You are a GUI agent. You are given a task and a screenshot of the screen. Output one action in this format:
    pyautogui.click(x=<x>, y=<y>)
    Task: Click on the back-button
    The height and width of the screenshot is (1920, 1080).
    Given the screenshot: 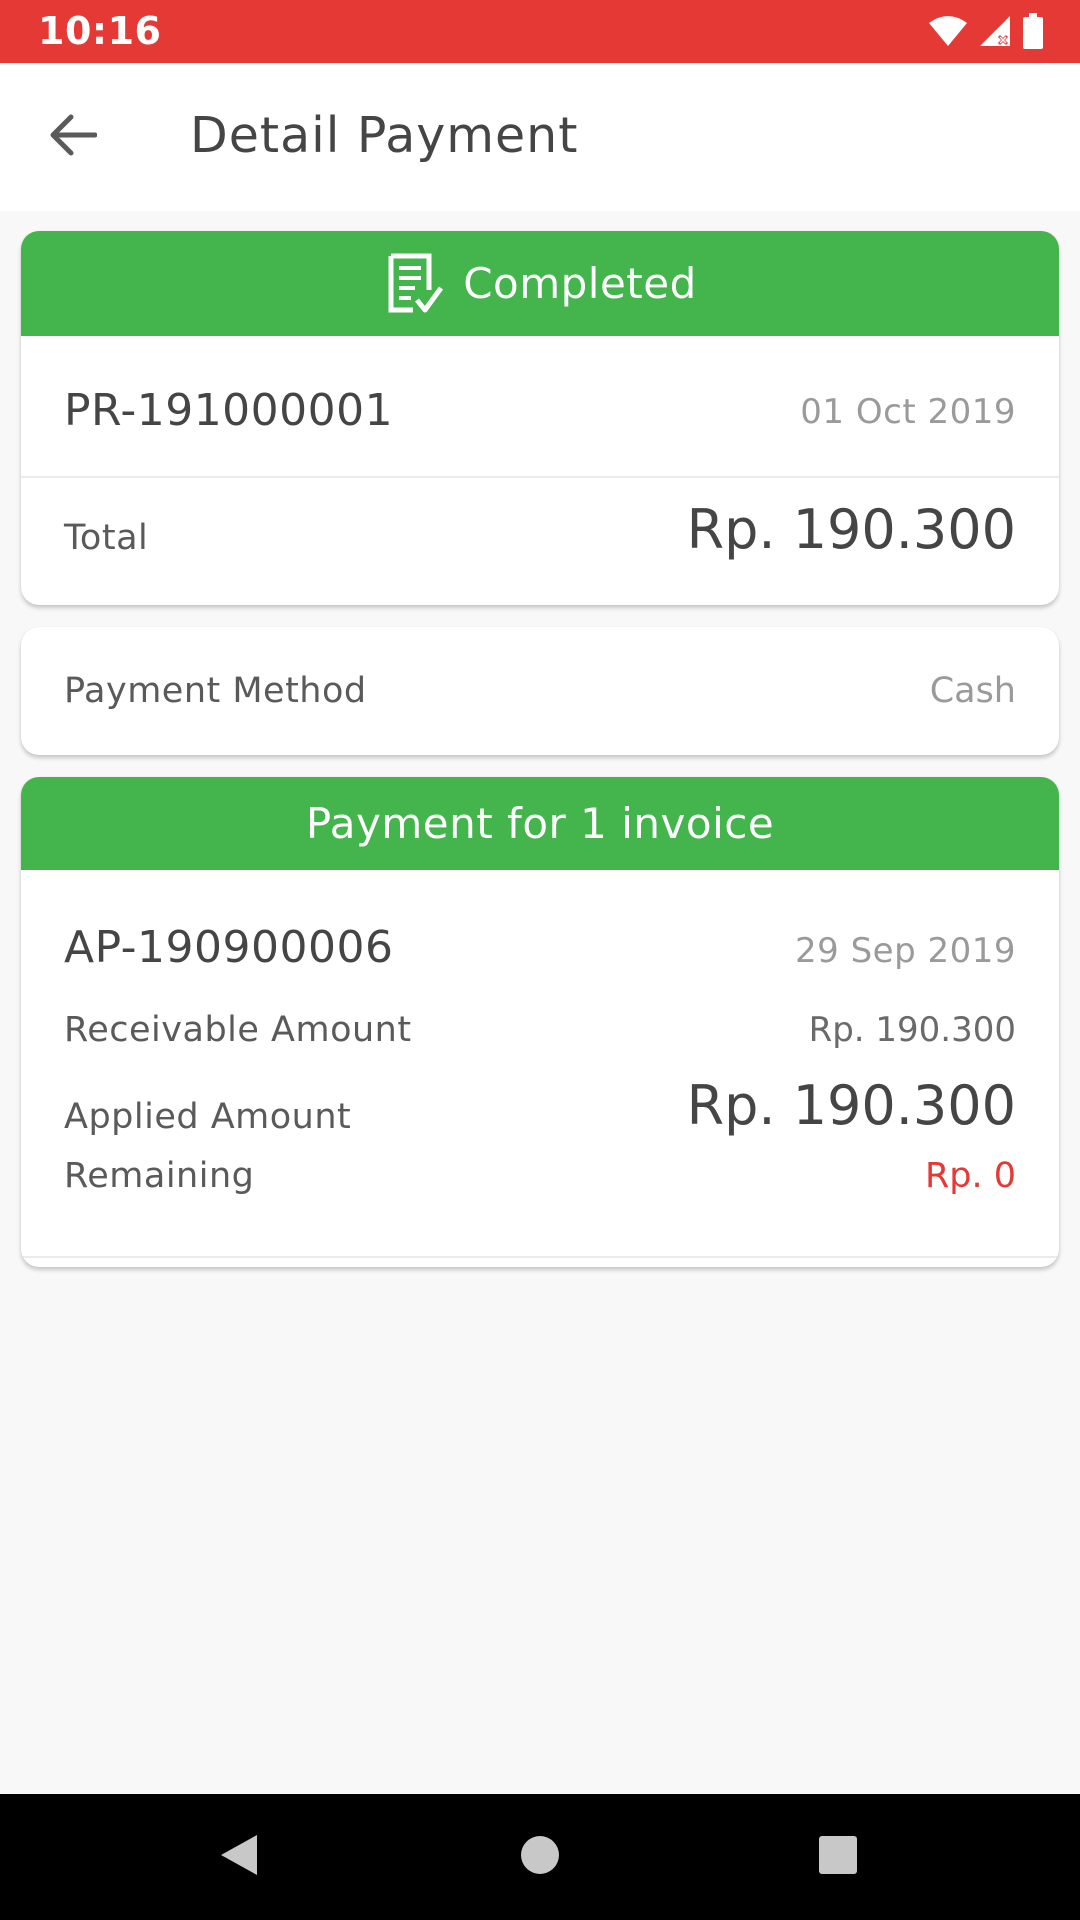 What is the action you would take?
    pyautogui.click(x=73, y=137)
    